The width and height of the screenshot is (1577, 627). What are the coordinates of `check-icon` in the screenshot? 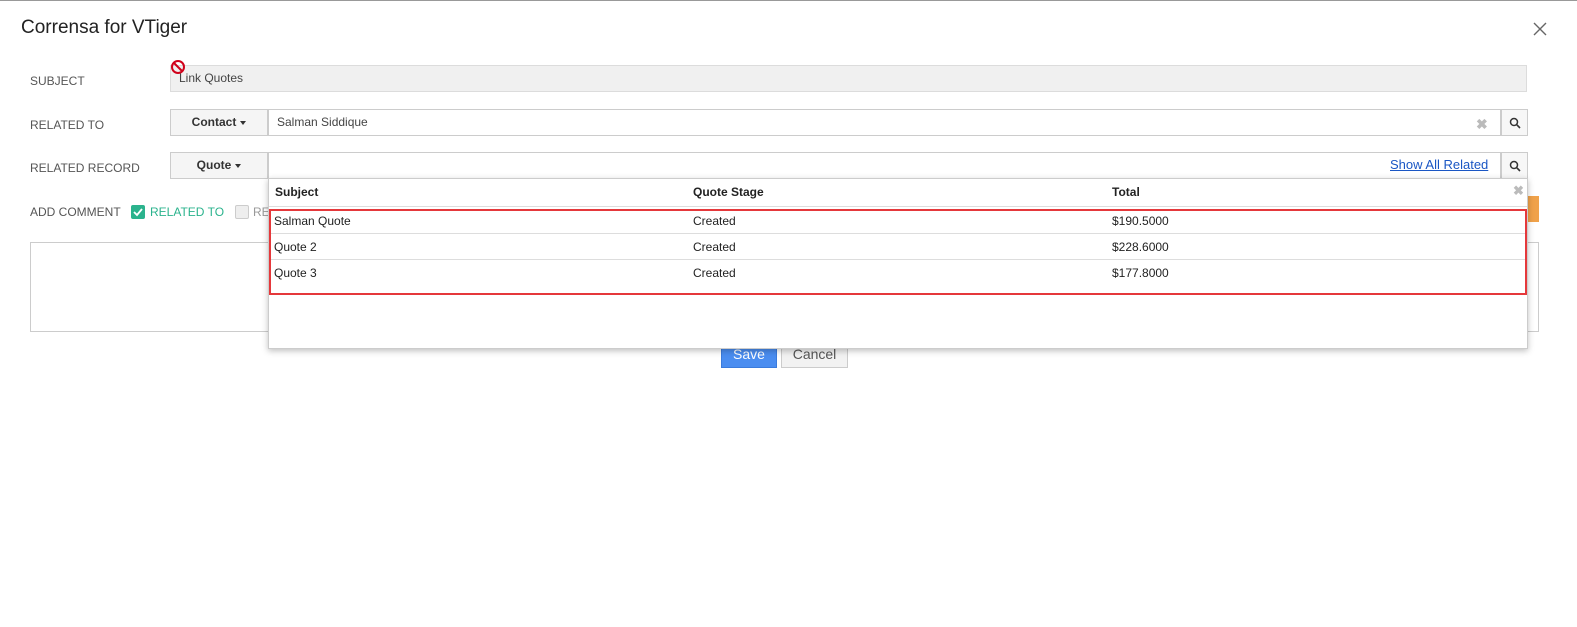 It's located at (138, 212).